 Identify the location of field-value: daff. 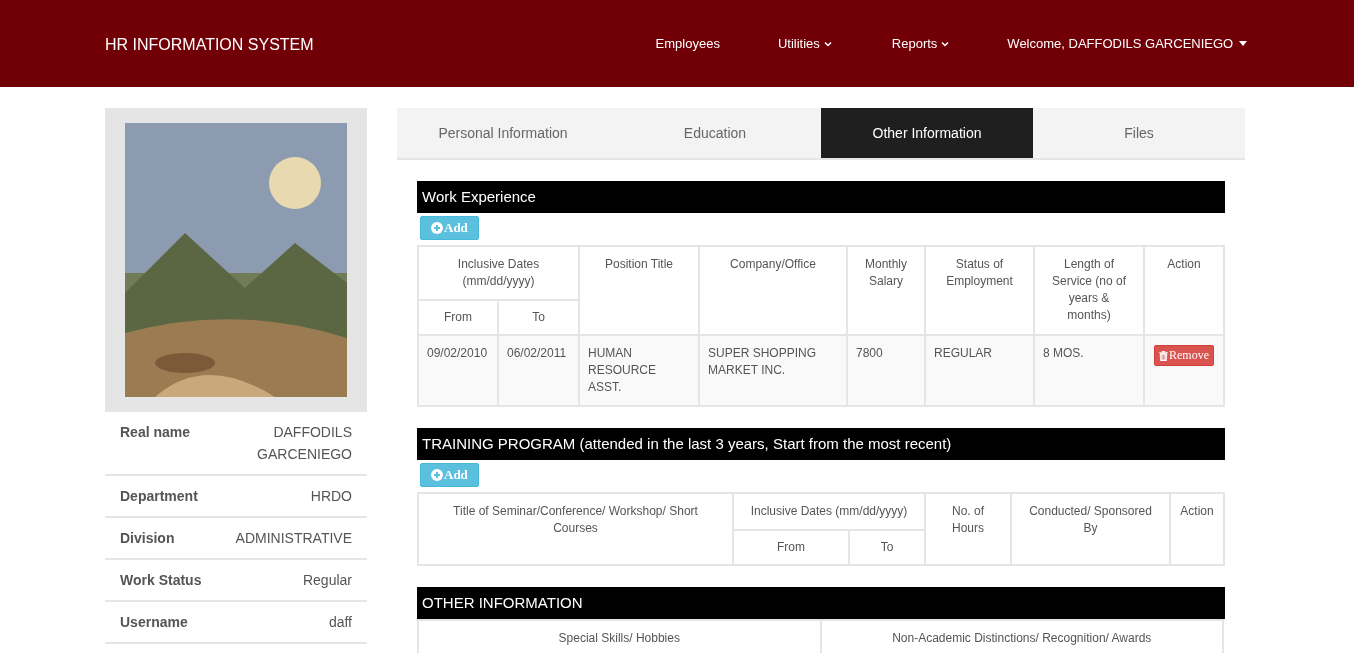
(340, 622).